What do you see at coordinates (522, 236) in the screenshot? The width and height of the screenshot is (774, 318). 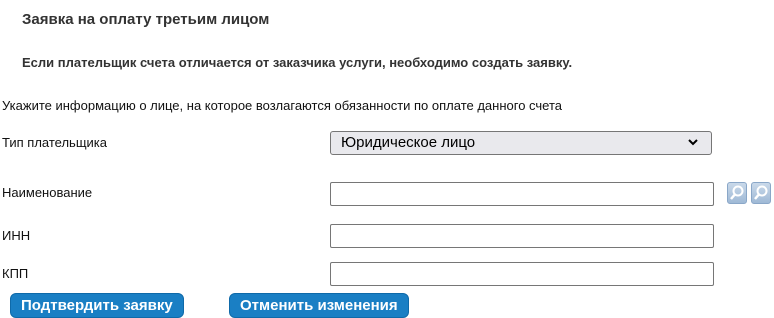 I see `inn-input` at bounding box center [522, 236].